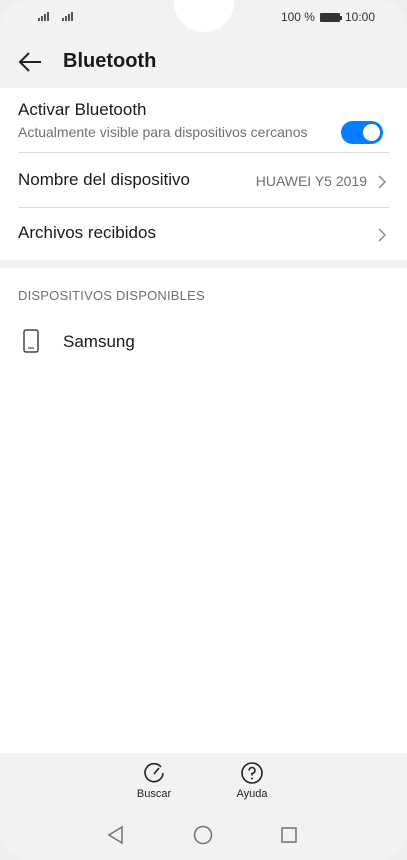 This screenshot has height=860, width=407. Describe the element at coordinates (154, 794) in the screenshot. I see `search-label: Buscar` at that location.